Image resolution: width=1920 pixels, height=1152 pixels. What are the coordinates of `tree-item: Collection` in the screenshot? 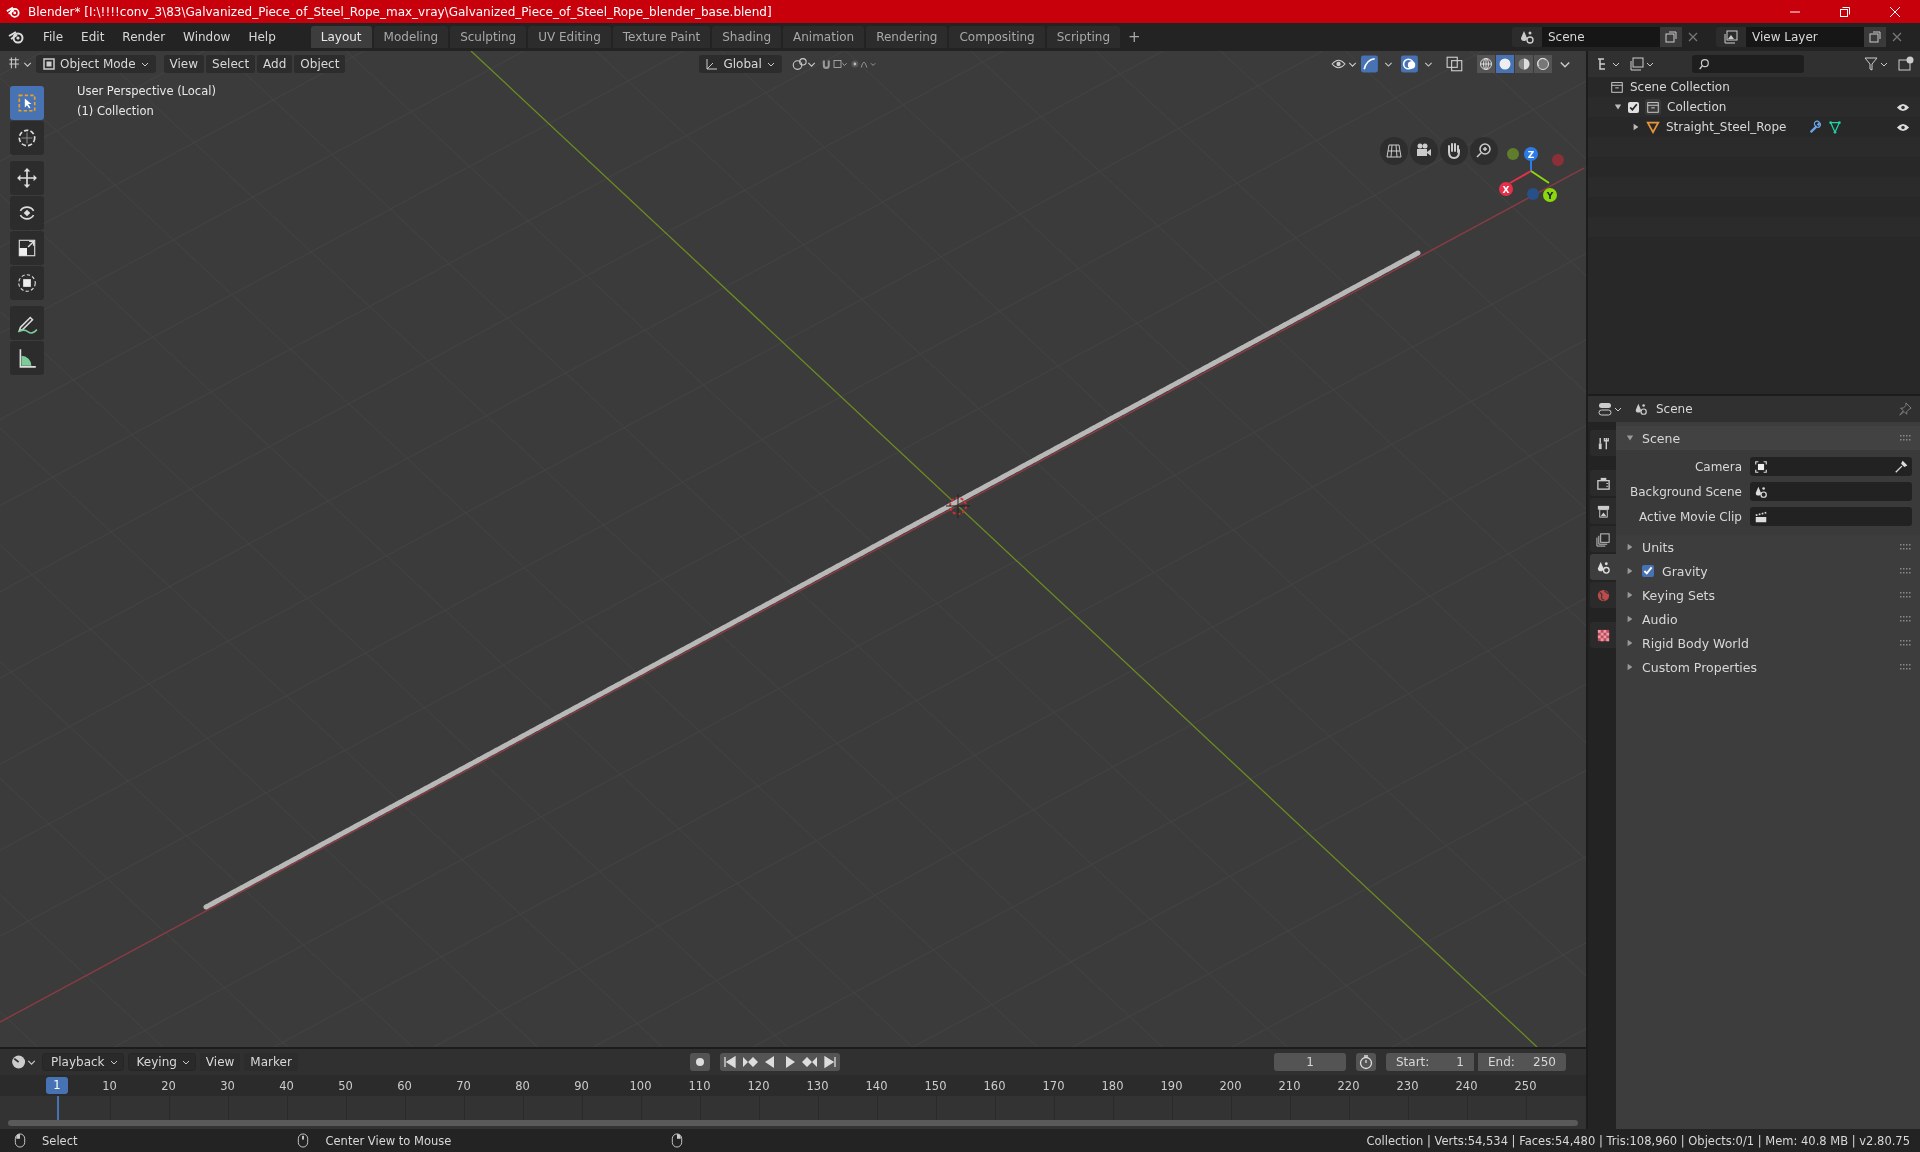 It's located at (1697, 107).